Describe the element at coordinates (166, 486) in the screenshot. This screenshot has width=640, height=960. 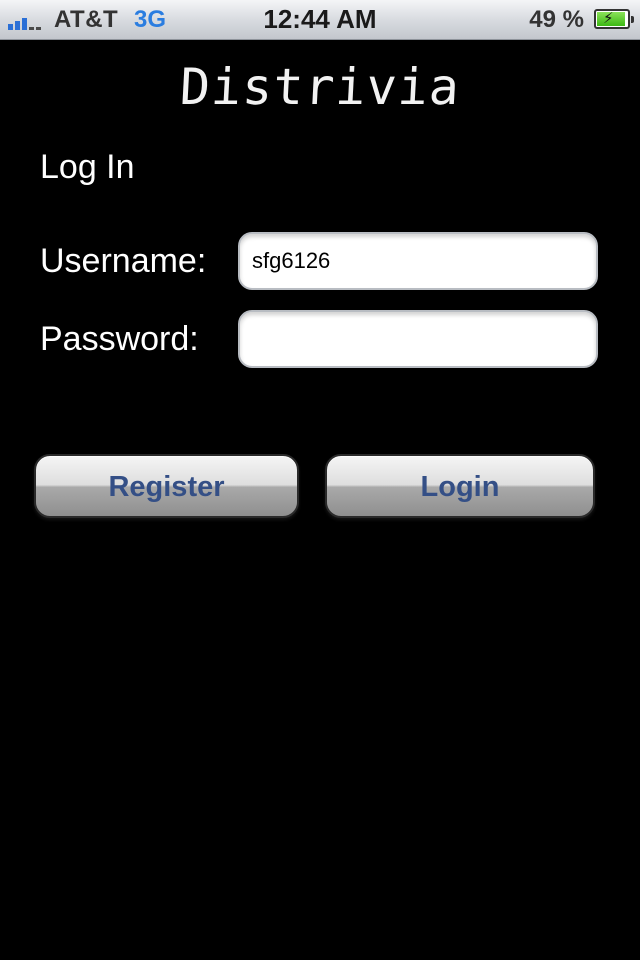
I see `register-button: Register` at that location.